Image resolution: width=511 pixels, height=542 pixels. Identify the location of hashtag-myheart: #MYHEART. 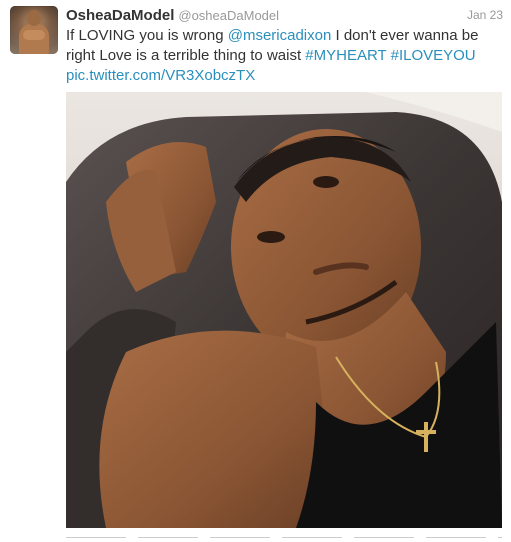
(345, 55).